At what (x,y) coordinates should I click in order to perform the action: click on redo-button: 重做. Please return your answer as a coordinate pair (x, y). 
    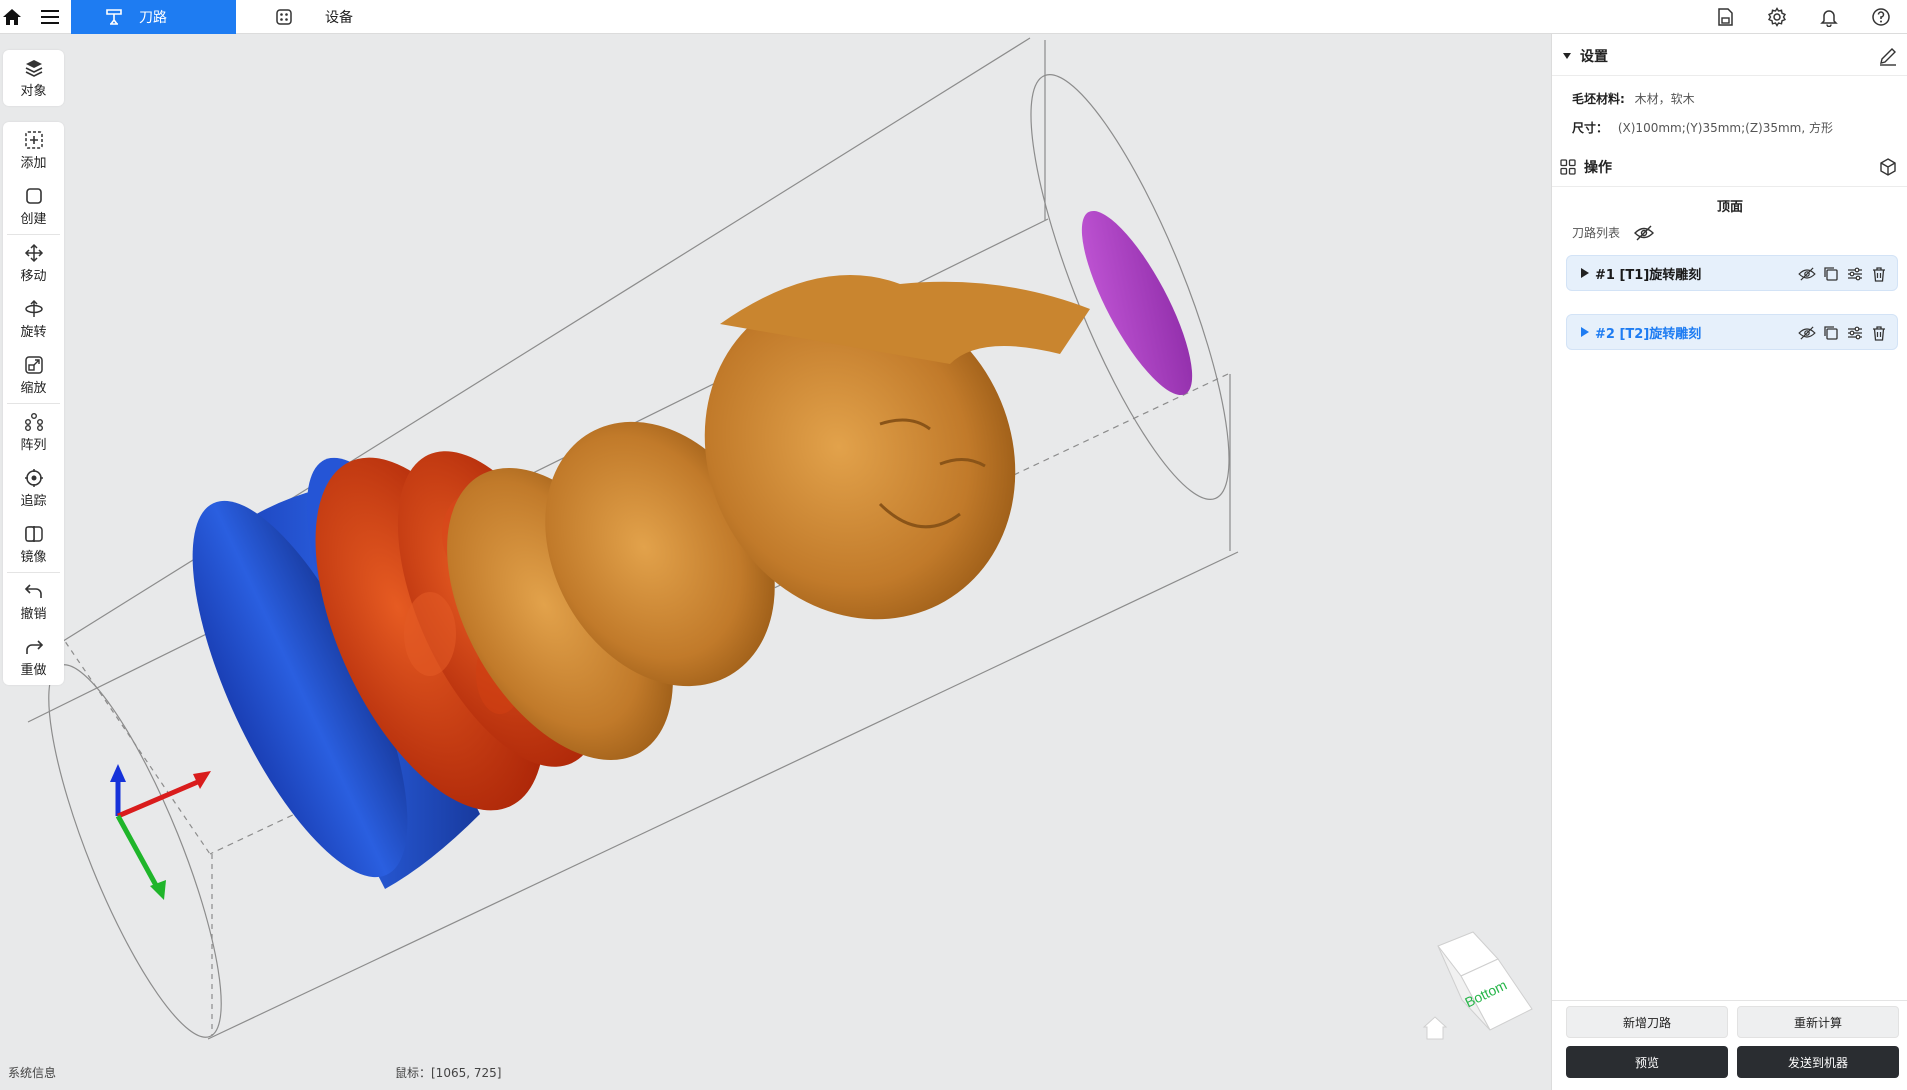
    Looking at the image, I should click on (33, 657).